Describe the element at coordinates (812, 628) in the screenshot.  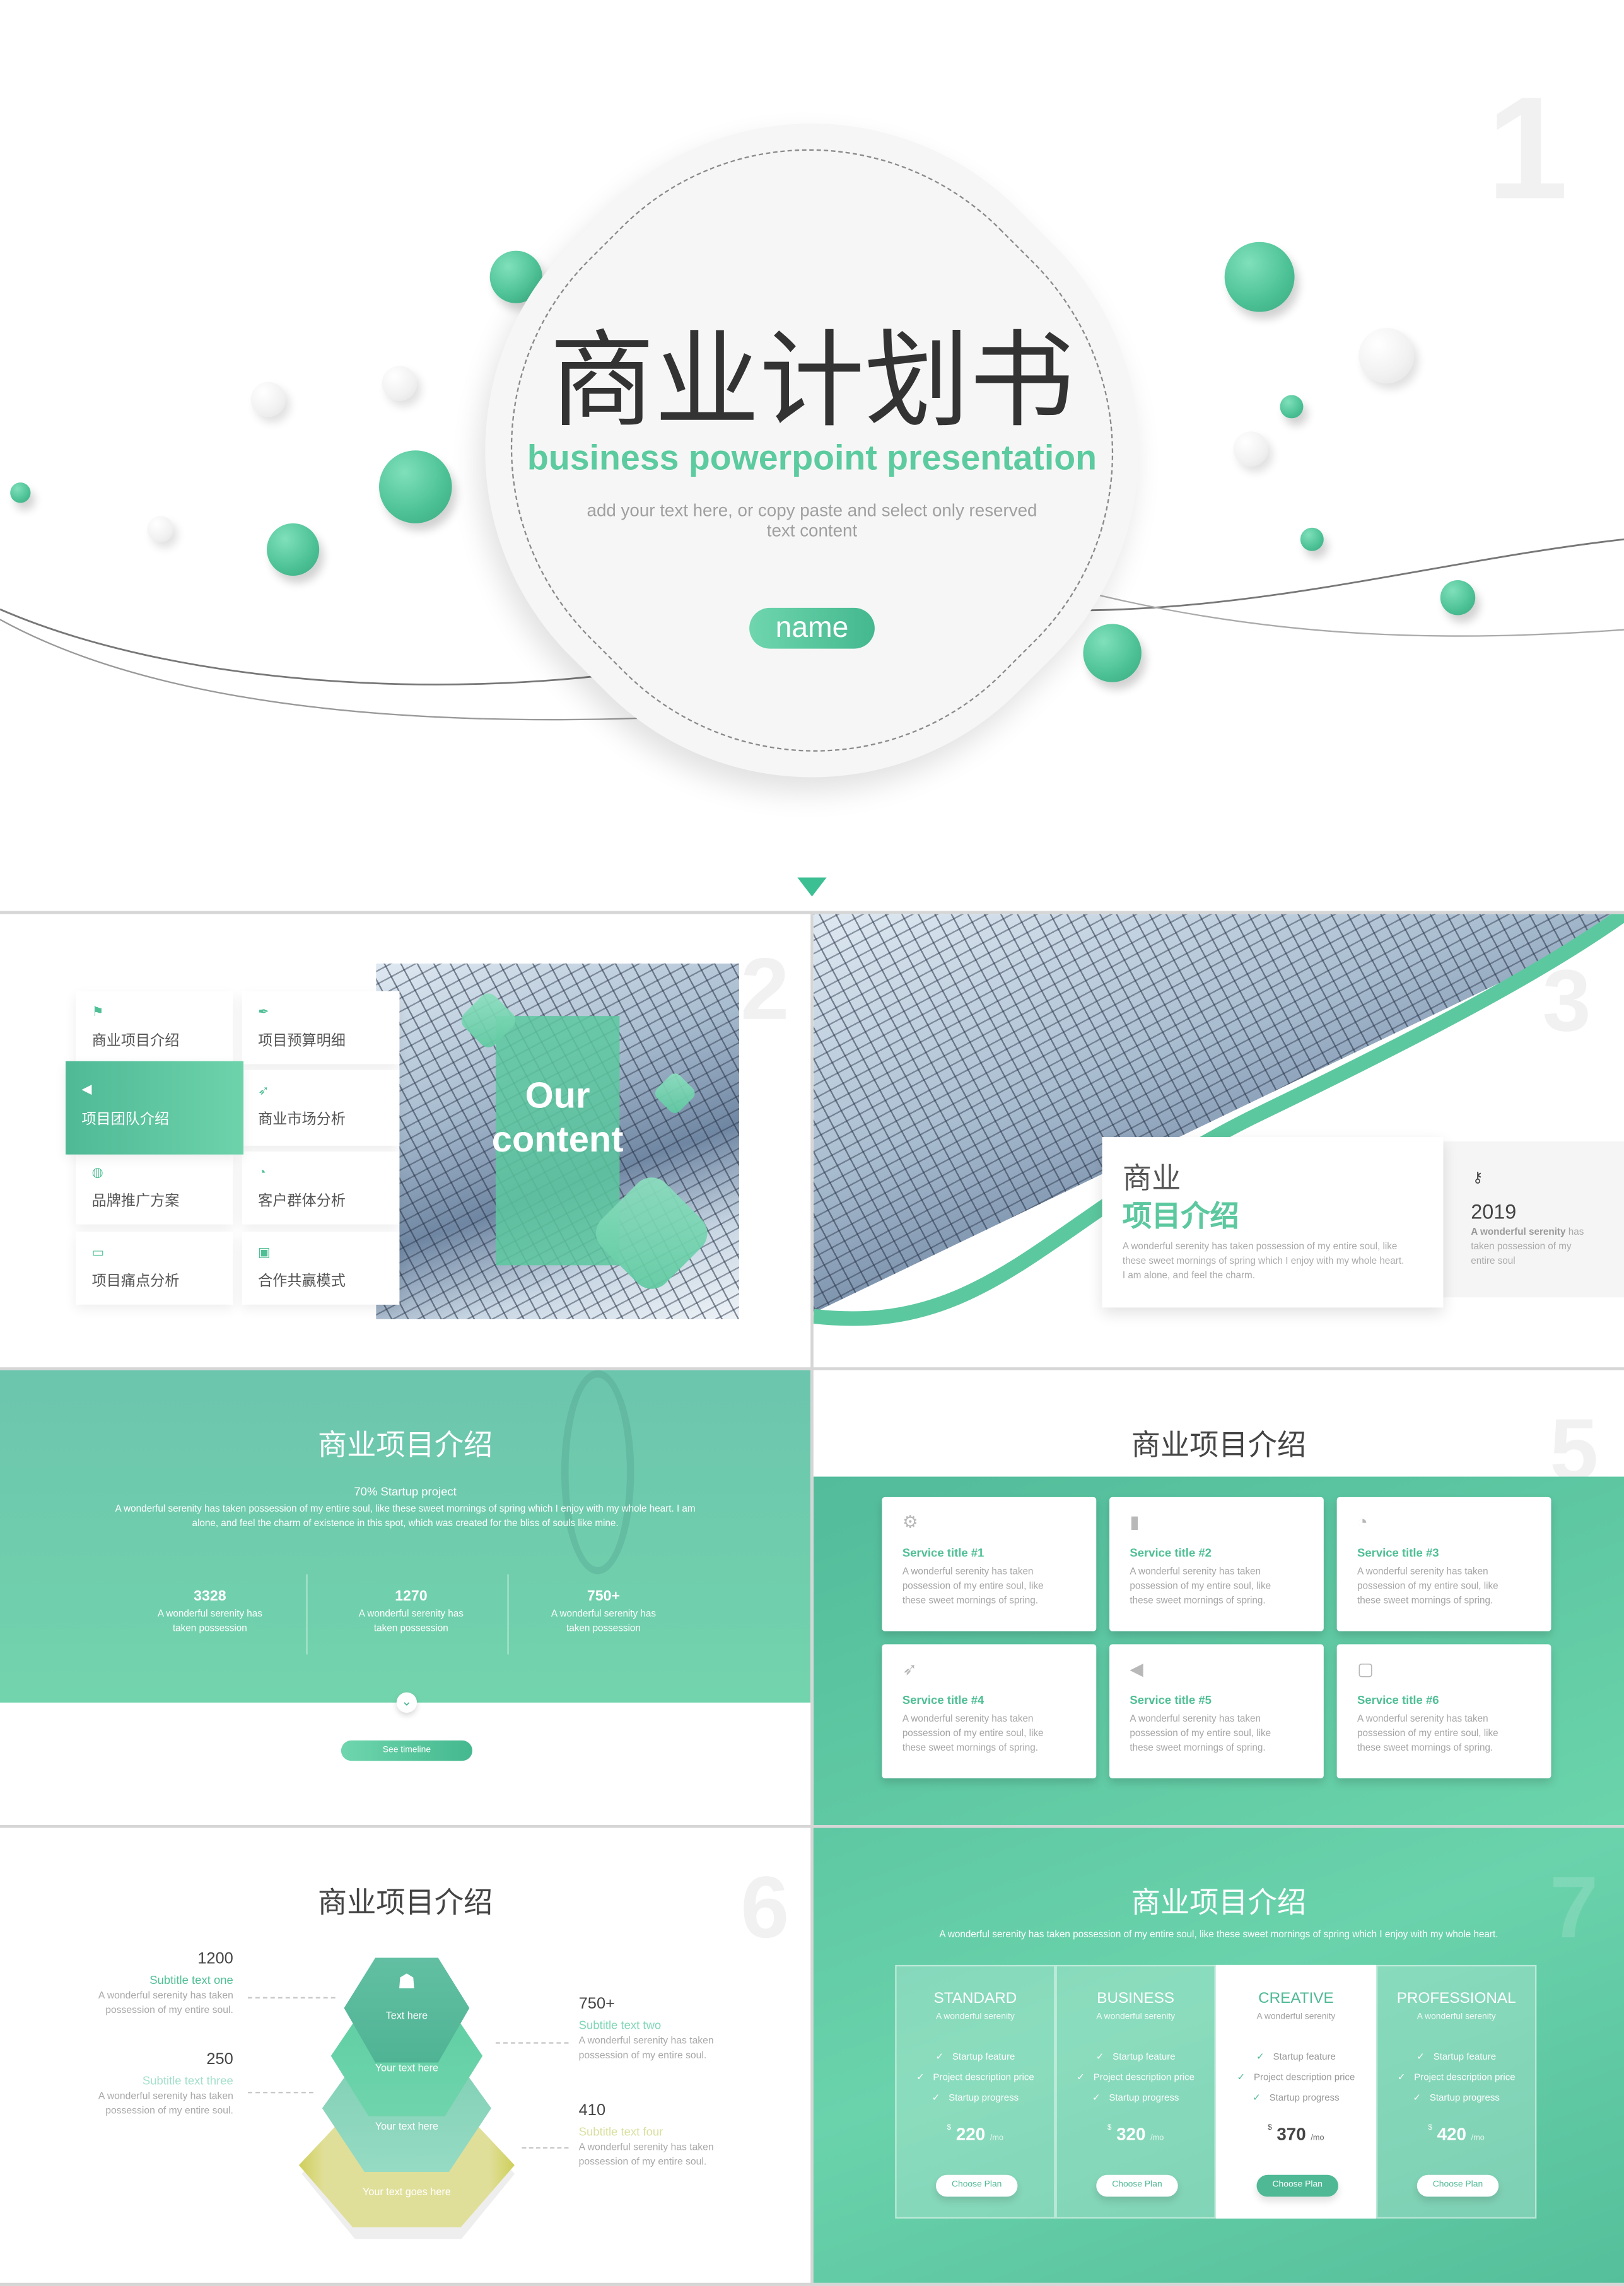
I see `name-button: name` at that location.